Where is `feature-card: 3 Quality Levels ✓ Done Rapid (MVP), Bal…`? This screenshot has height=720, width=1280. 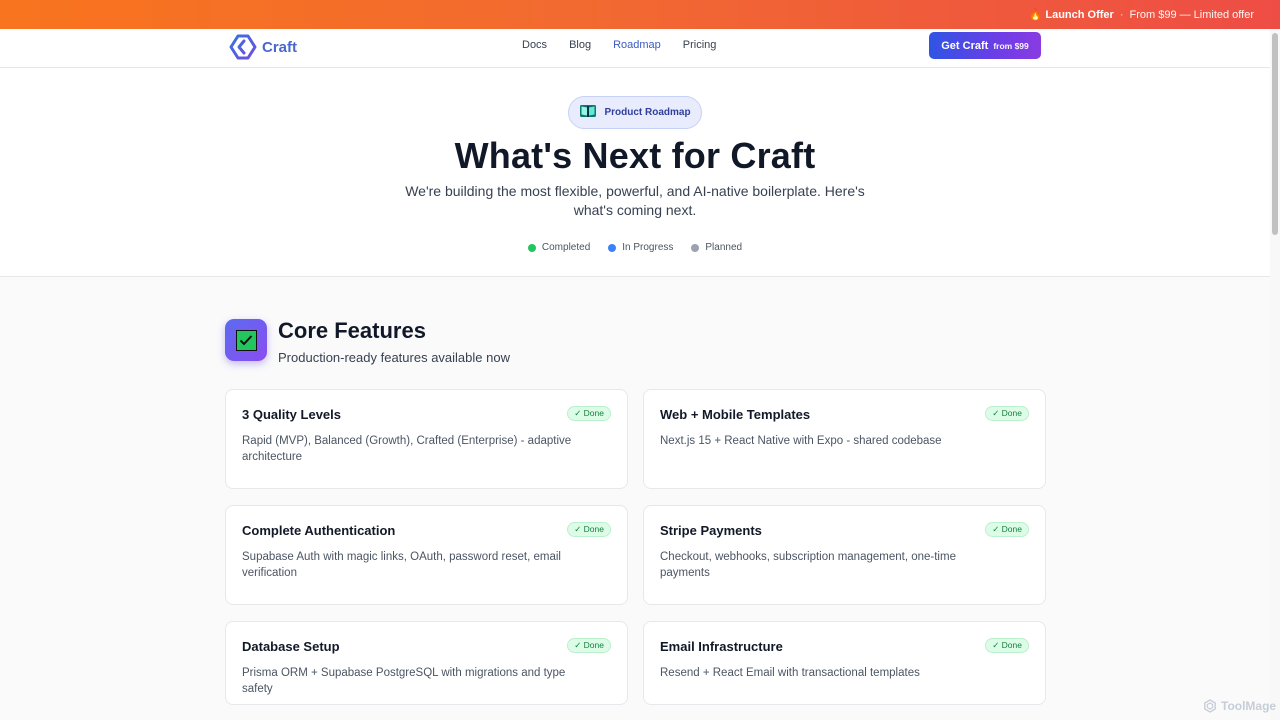 feature-card: 3 Quality Levels ✓ Done Rapid (MVP), Bal… is located at coordinates (426, 439).